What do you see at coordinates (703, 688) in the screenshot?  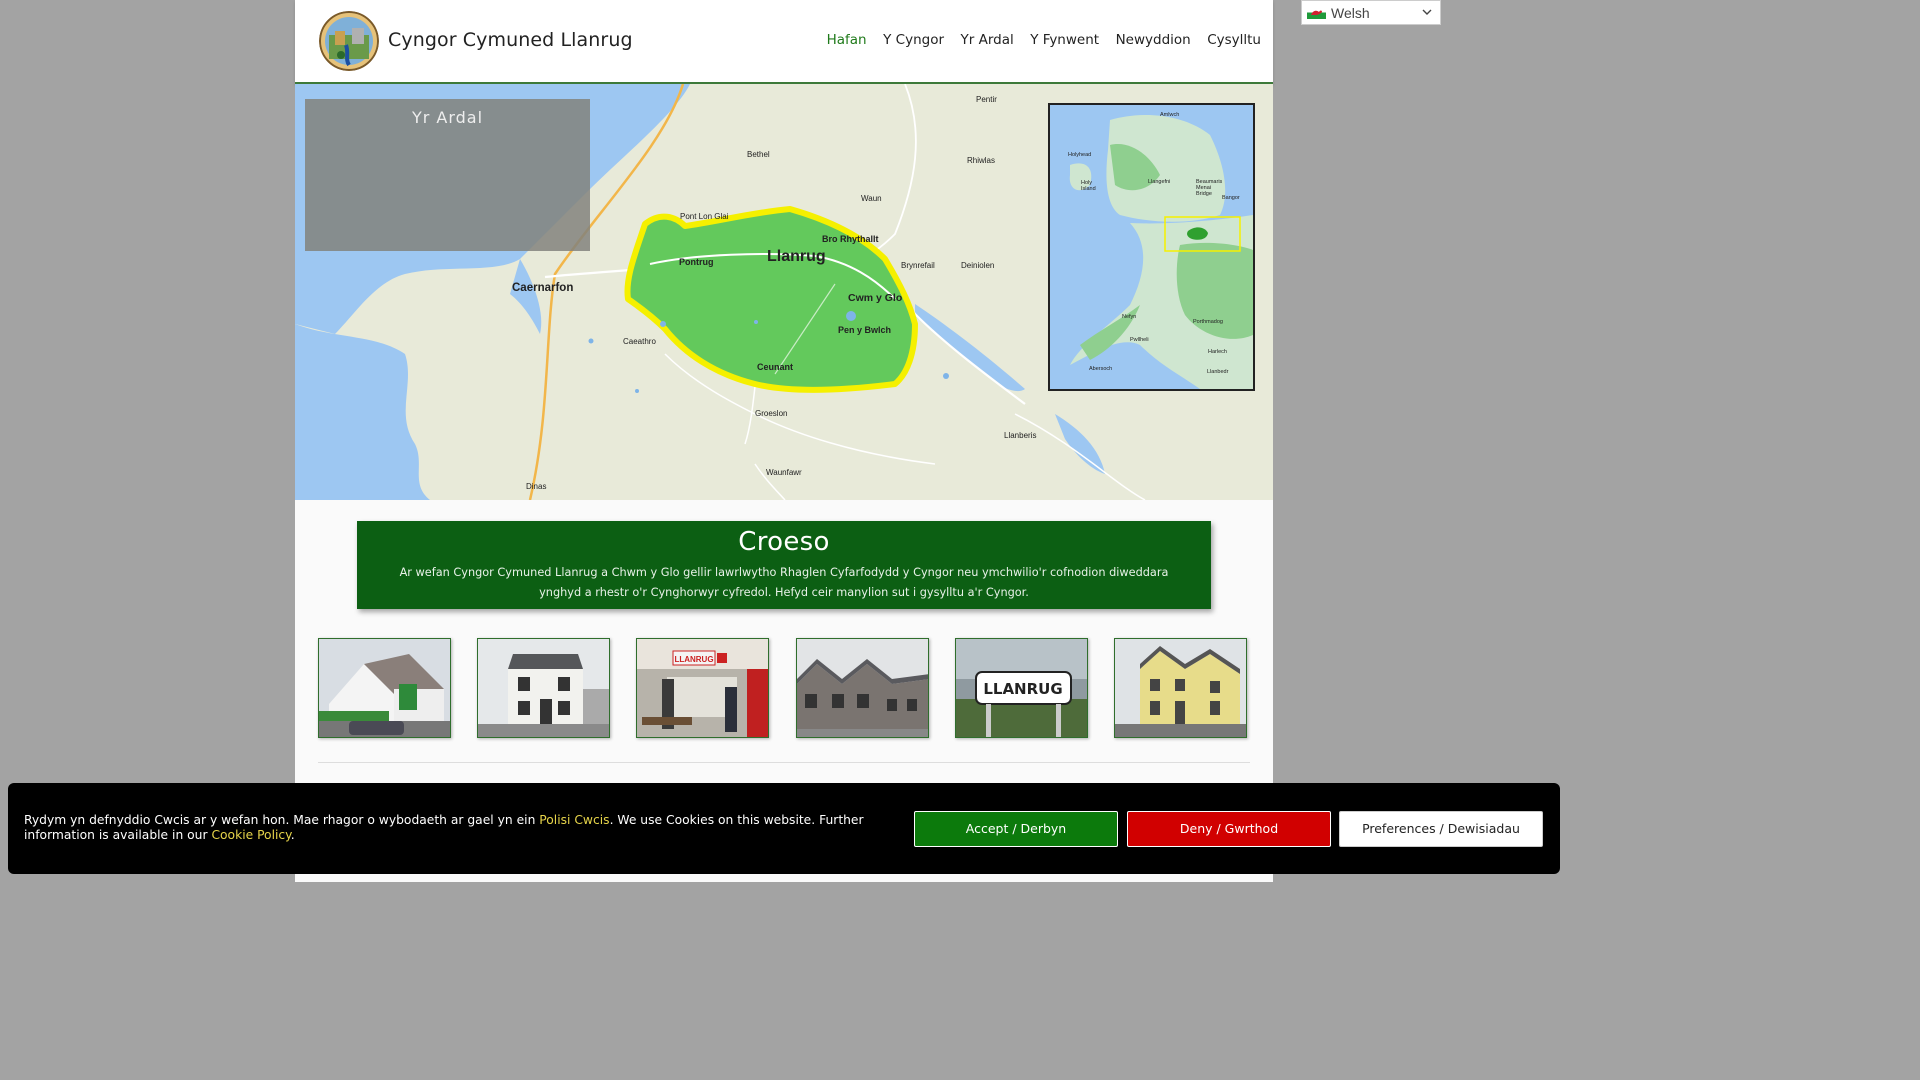 I see `gallery-photo-shop-front: LLANRUG` at bounding box center [703, 688].